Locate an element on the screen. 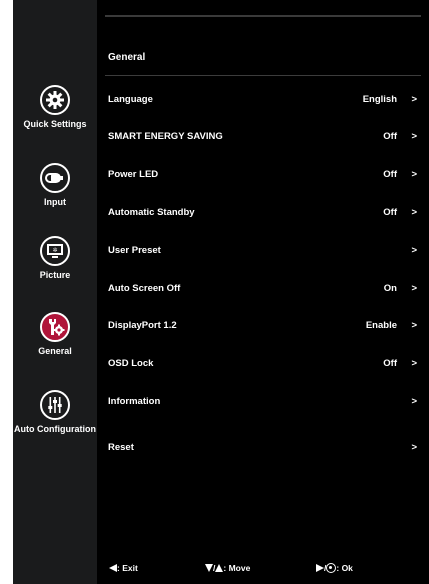 This screenshot has height=584, width=429. down-arrow-icon is located at coordinates (209, 568).